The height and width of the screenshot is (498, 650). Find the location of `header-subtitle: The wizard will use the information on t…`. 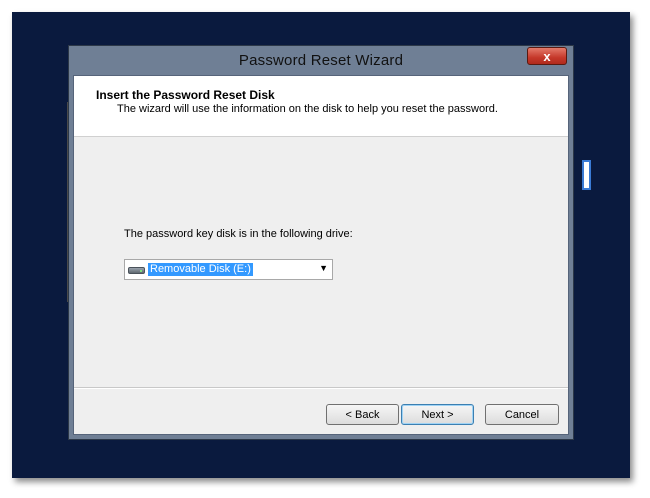

header-subtitle: The wizard will use the information on t… is located at coordinates (307, 109).